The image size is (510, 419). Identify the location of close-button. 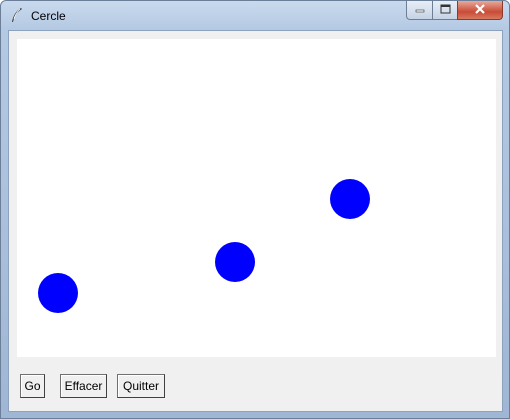
(480, 10).